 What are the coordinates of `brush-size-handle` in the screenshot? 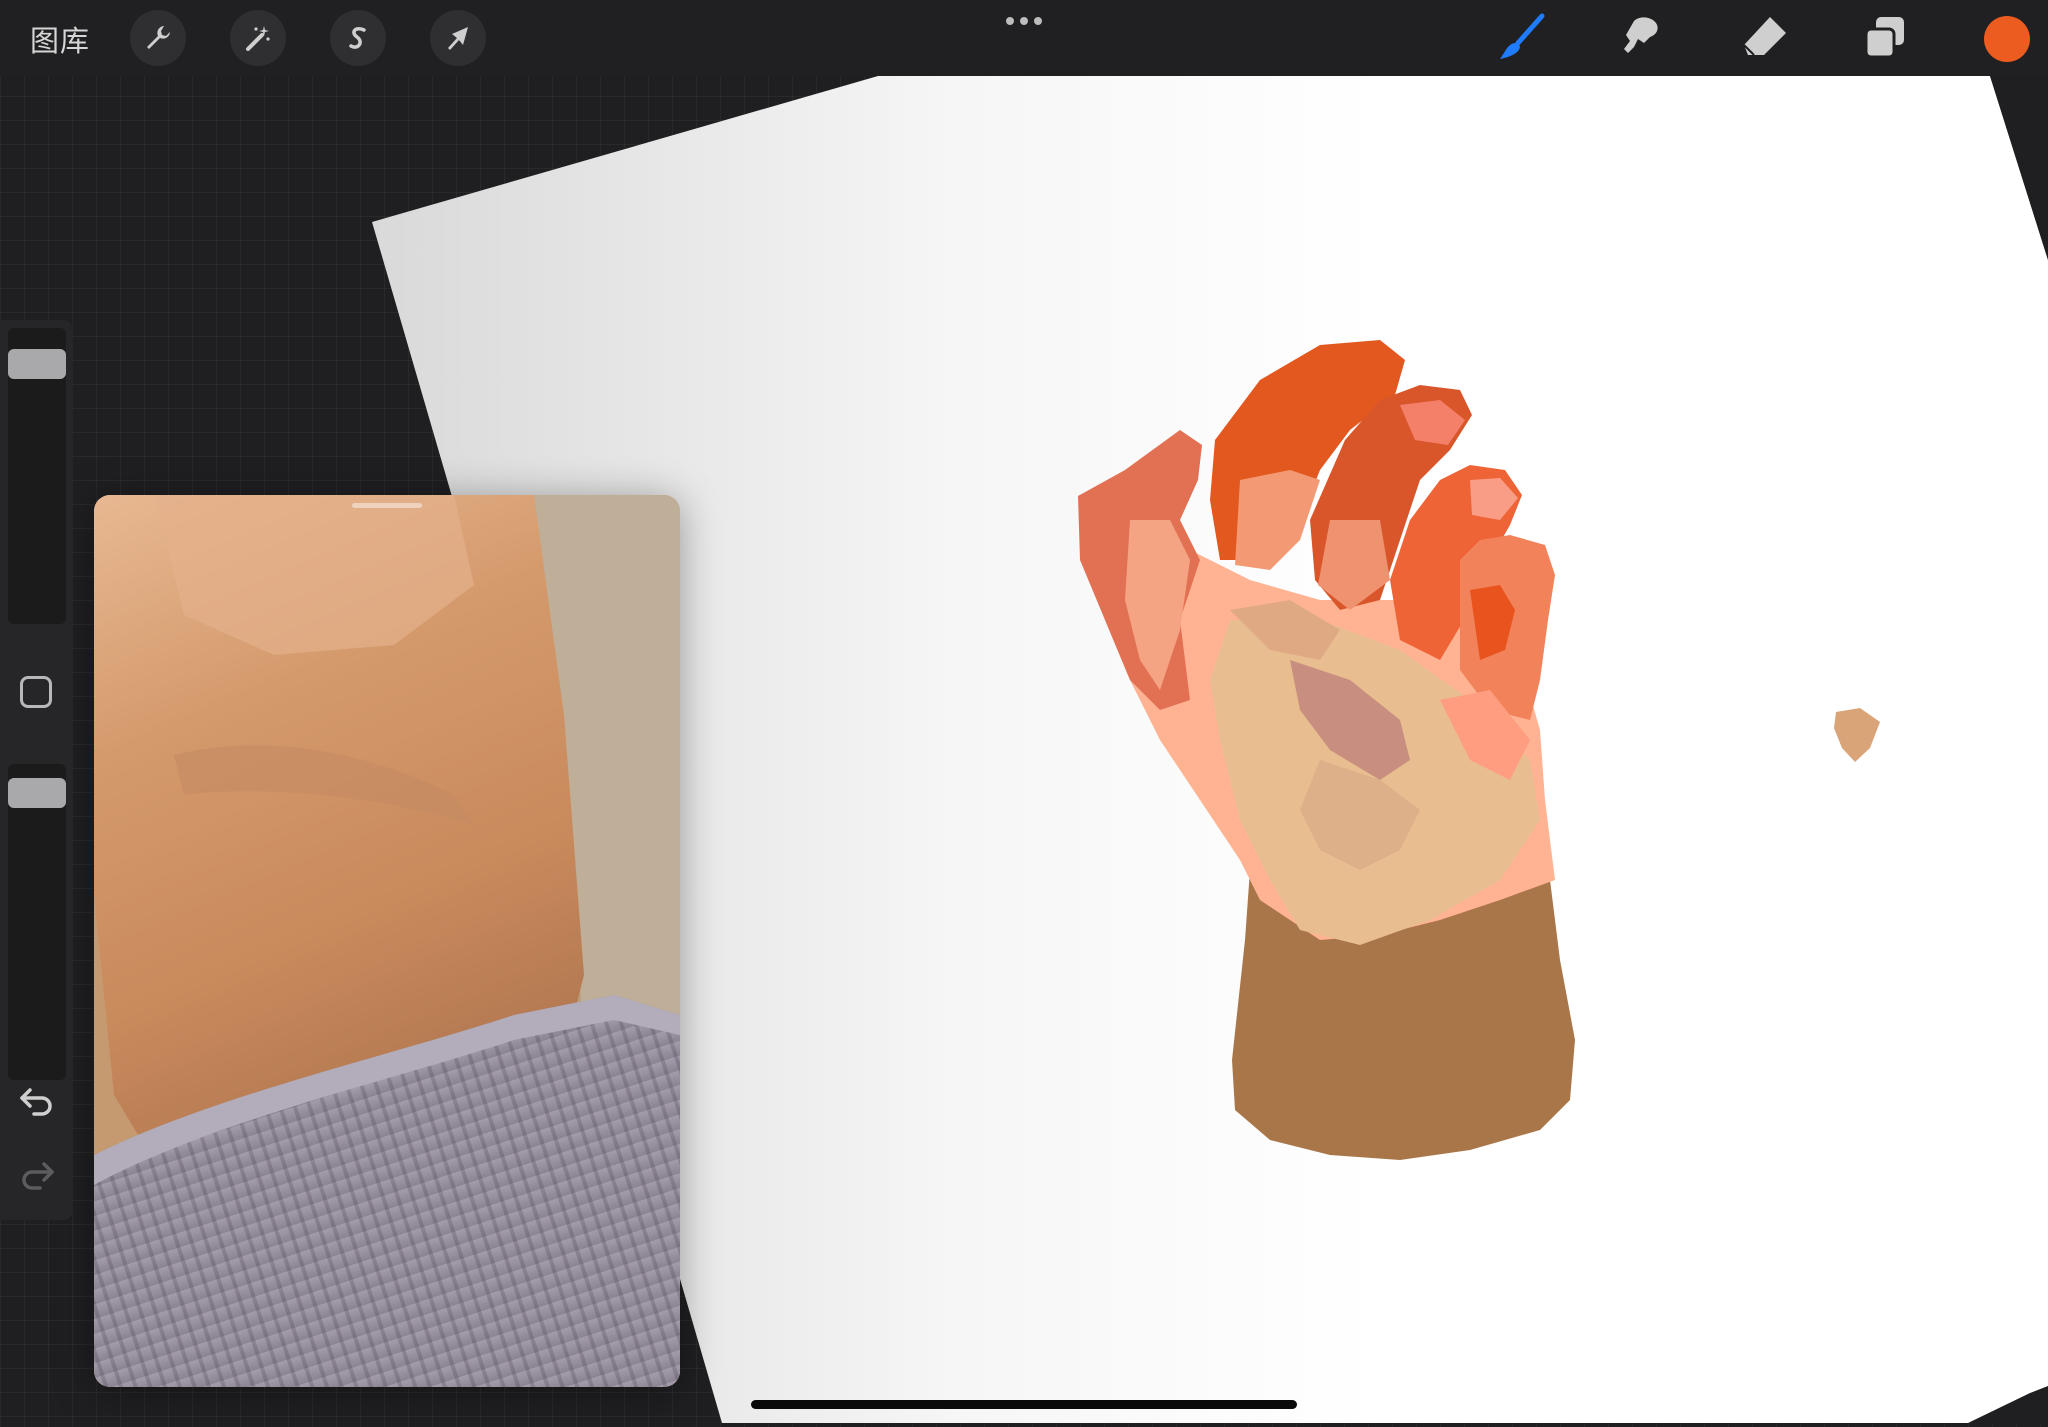 It's located at (37, 364).